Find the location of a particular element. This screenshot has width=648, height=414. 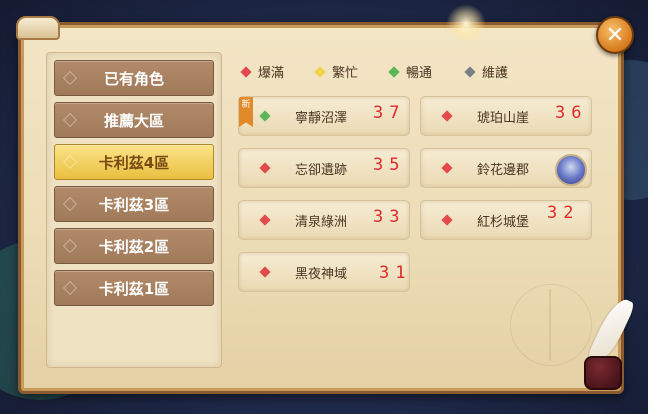

close-icon: ✕ is located at coordinates (615, 35).